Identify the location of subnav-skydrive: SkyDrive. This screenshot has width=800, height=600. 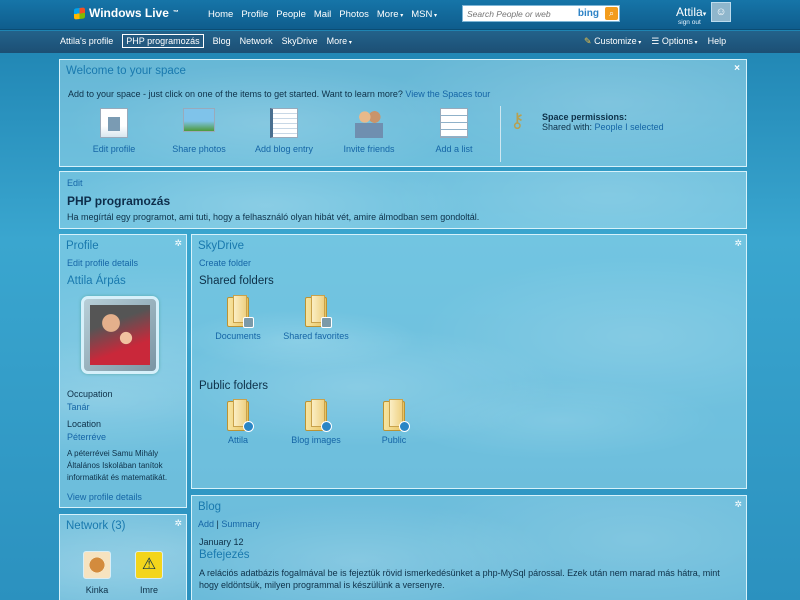
(300, 42).